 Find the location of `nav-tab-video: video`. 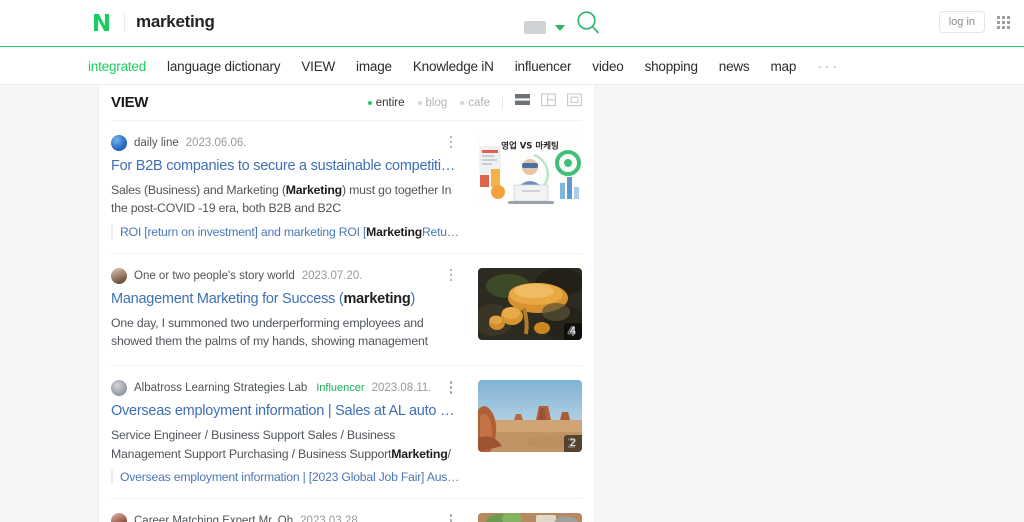

nav-tab-video: video is located at coordinates (607, 66).